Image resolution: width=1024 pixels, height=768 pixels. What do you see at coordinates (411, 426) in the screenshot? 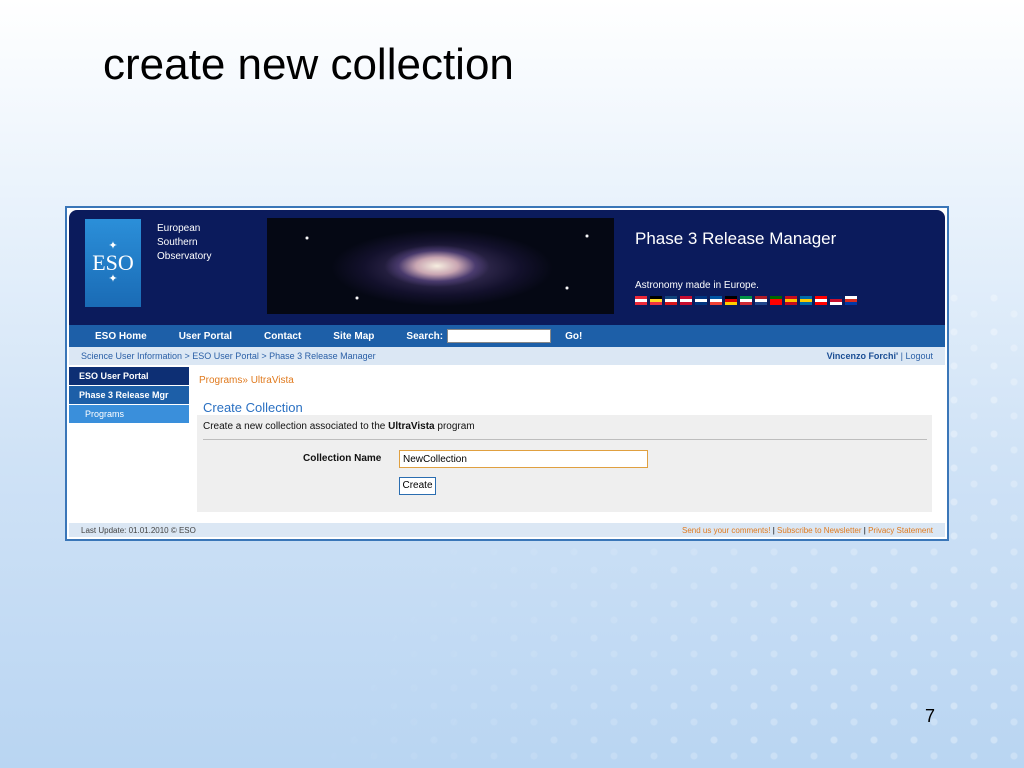
I see `desc-program: UltraVista` at bounding box center [411, 426].